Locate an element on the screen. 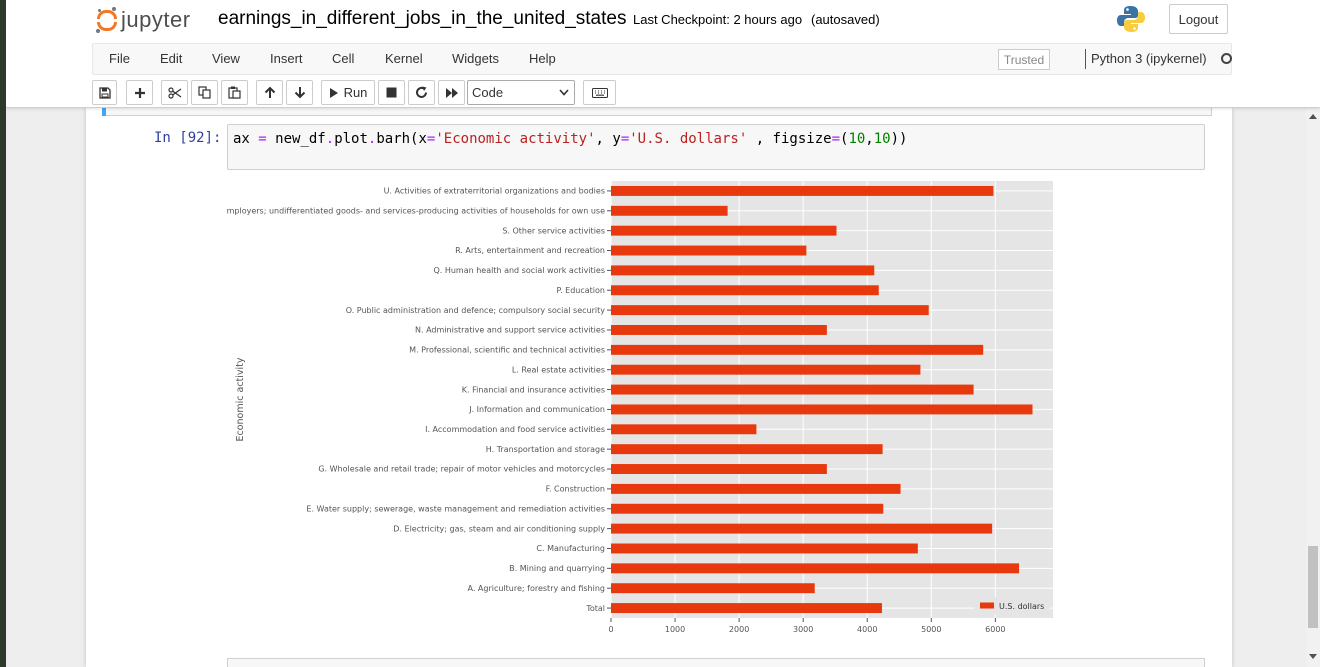  interrupt-button is located at coordinates (391, 92).